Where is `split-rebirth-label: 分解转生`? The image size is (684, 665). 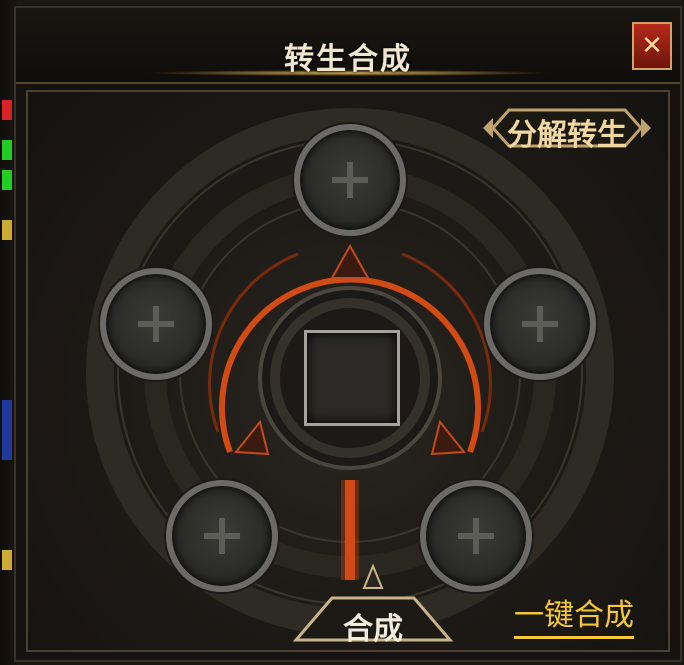 split-rebirth-label: 分解转生 is located at coordinates (567, 135).